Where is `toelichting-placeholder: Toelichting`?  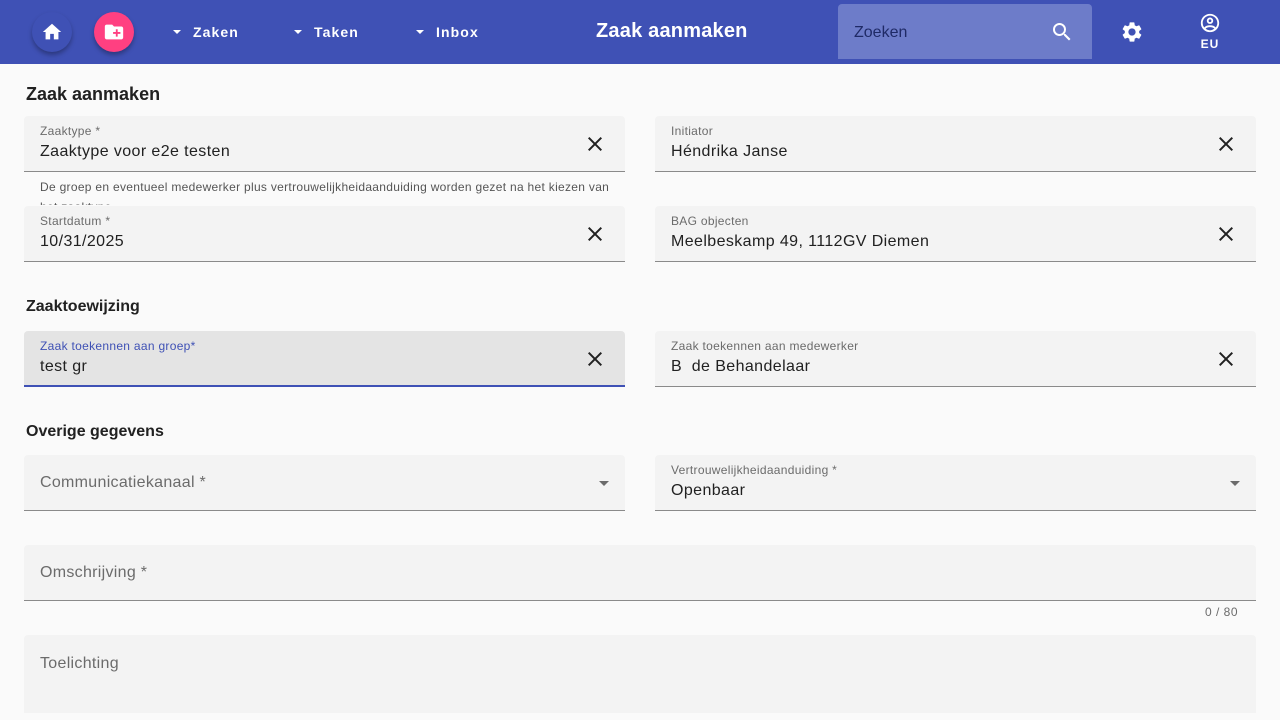
toelichting-placeholder: Toelichting is located at coordinates (79, 663).